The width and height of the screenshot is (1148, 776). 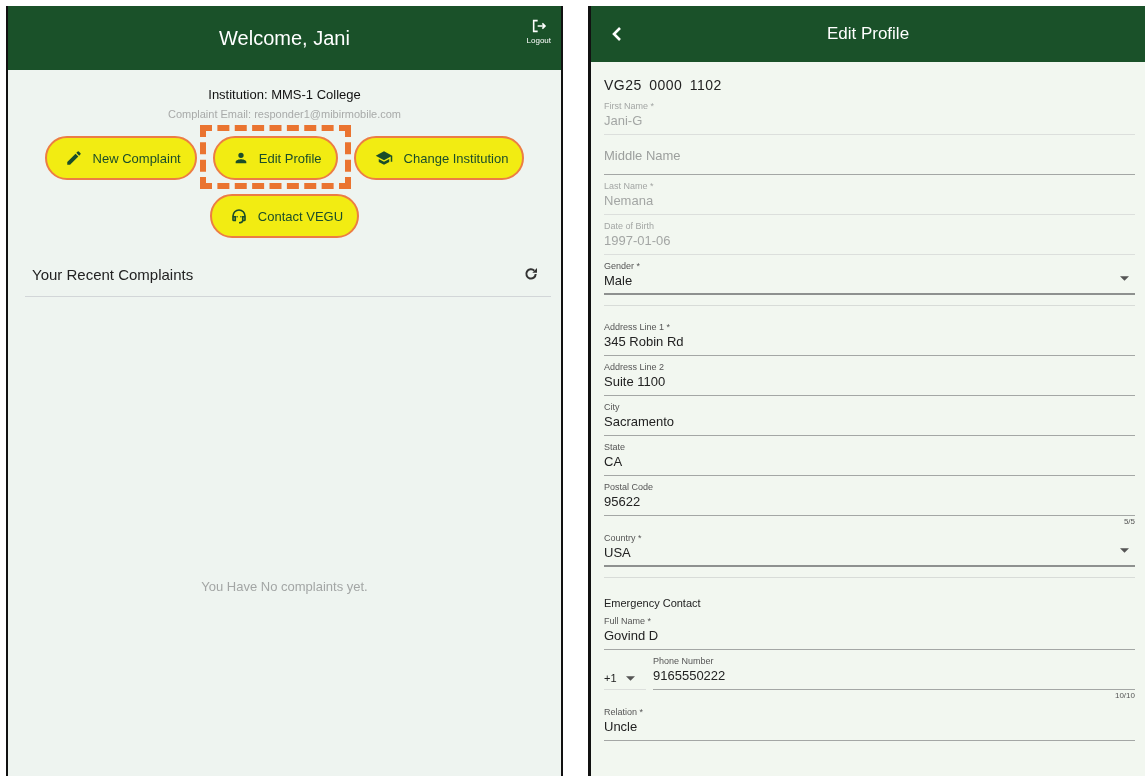 I want to click on character-counter: 5/5, so click(x=1128, y=522).